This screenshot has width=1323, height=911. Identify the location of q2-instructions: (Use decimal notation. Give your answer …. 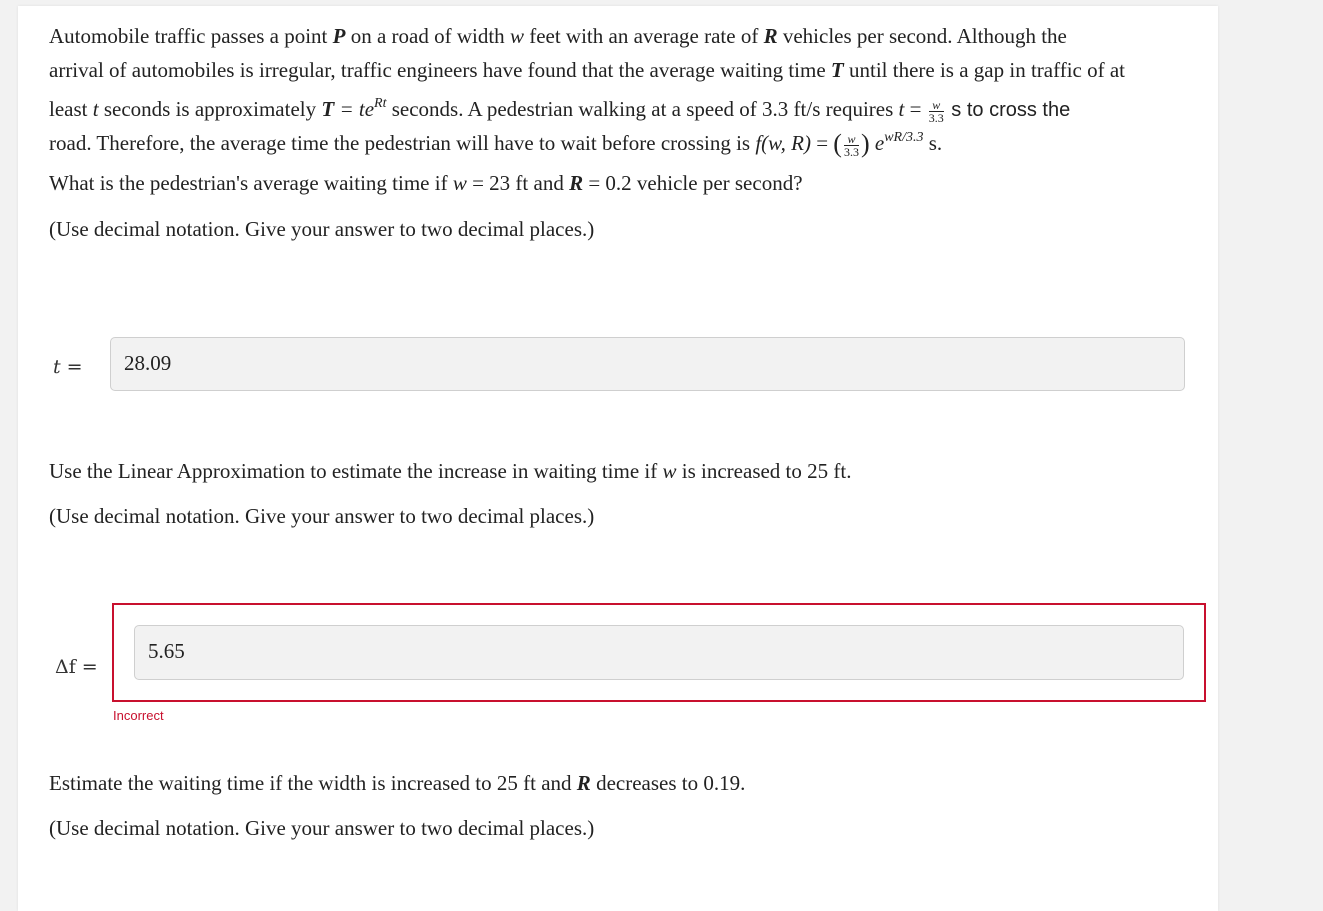
(322, 516).